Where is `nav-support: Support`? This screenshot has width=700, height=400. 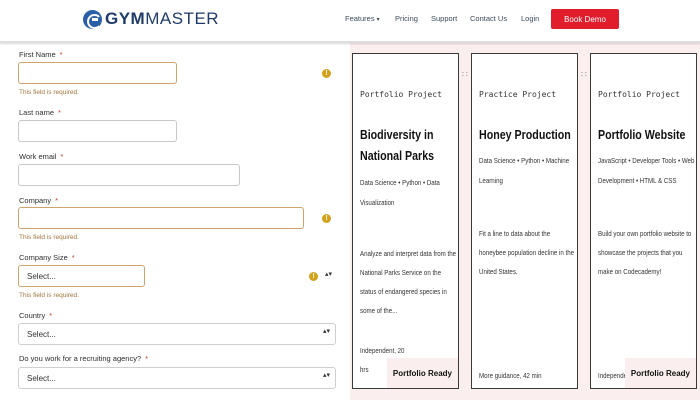
nav-support: Support is located at coordinates (444, 18).